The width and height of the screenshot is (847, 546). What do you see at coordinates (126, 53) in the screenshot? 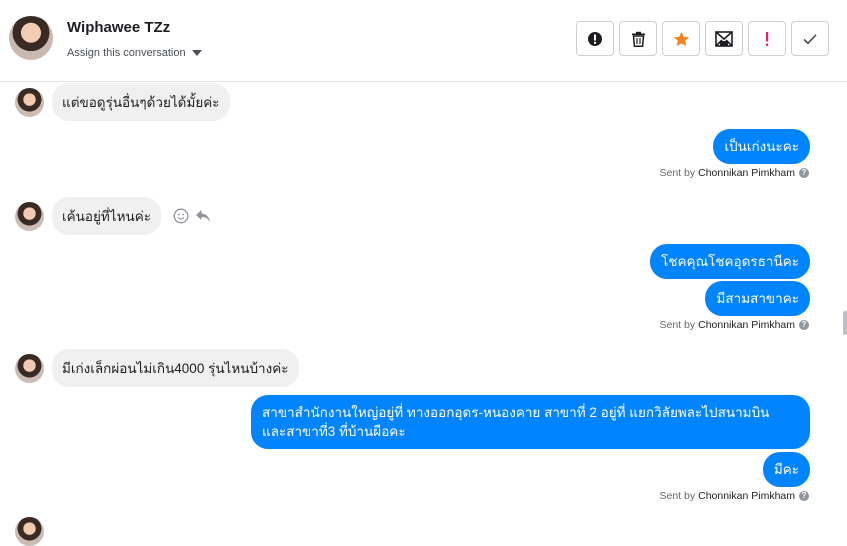
I see `assign-label: Assign this conversation` at bounding box center [126, 53].